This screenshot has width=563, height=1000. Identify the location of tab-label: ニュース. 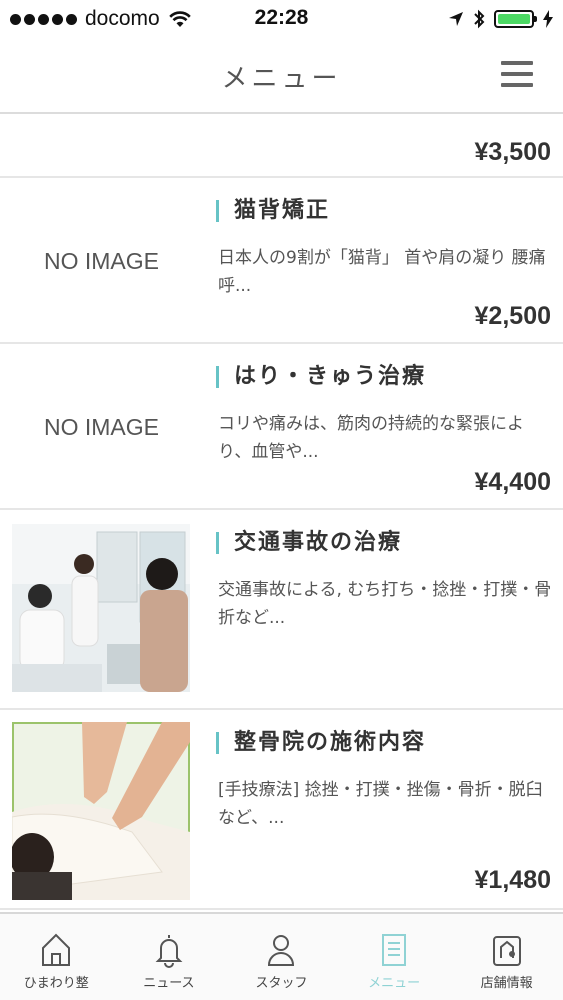
(169, 983).